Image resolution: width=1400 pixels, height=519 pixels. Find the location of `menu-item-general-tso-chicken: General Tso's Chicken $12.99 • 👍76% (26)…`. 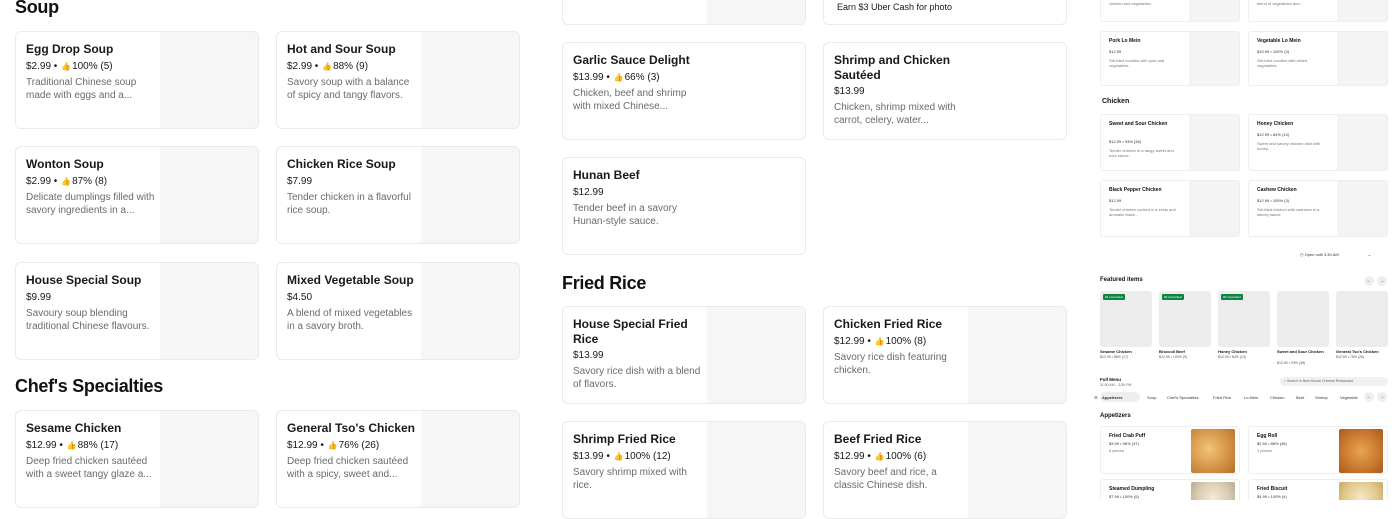

menu-item-general-tso-chicken: General Tso's Chicken $12.99 • 👍76% (26)… is located at coordinates (398, 459).